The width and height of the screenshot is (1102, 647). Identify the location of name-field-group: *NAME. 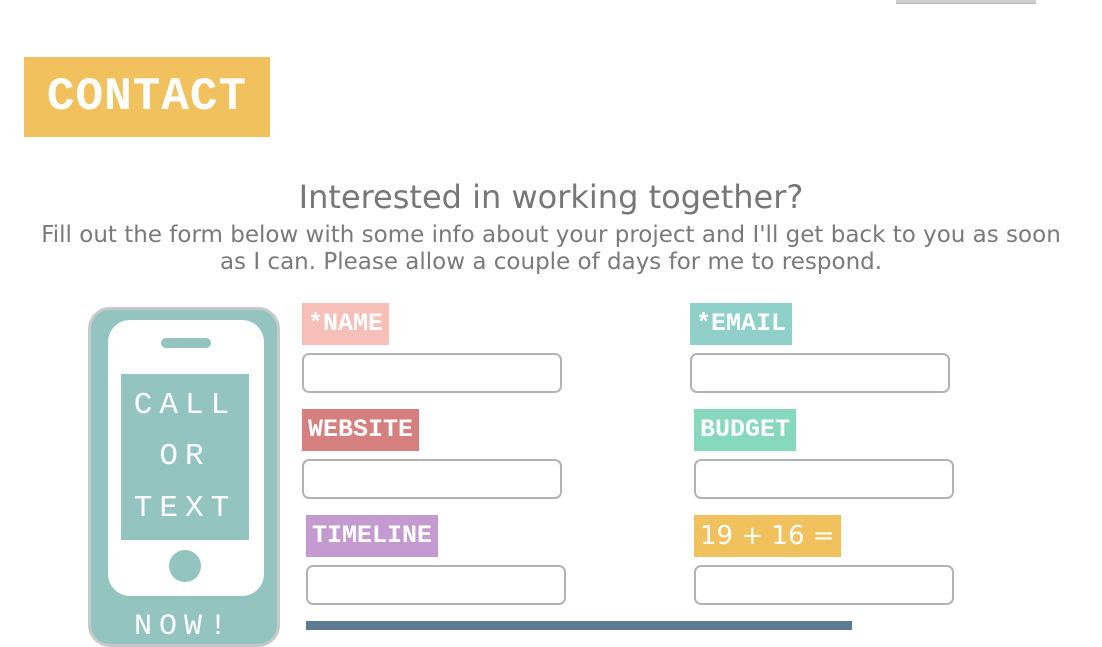
(432, 348).